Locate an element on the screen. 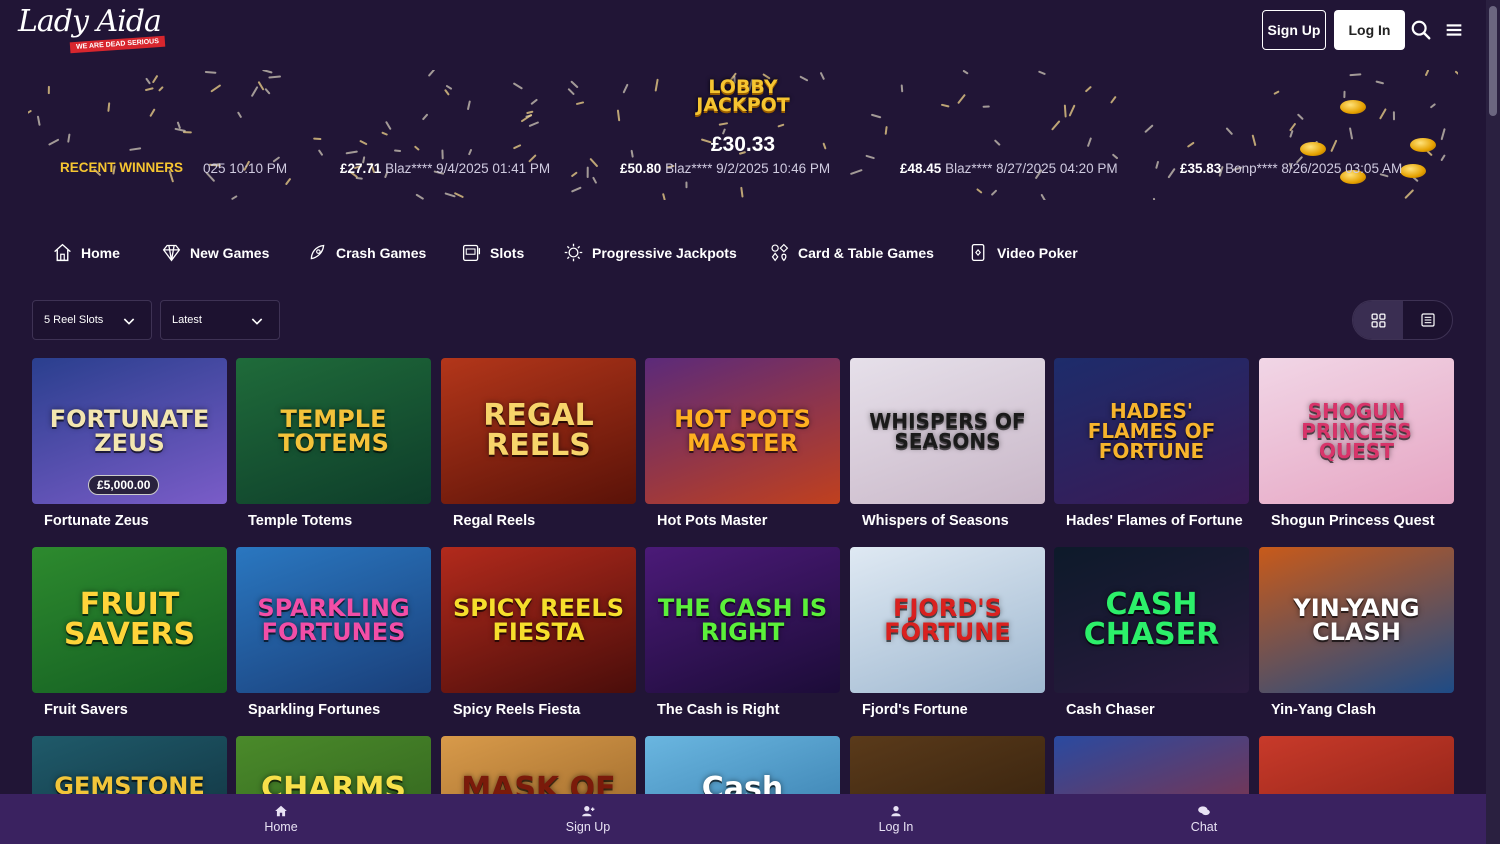 The image size is (1500, 844). game-thumbnail: CASH CHASER is located at coordinates (1151, 620).